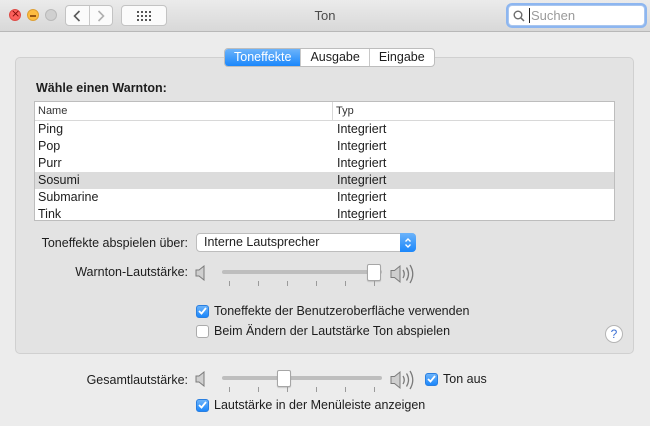 This screenshot has height=426, width=650. I want to click on tab-bar: Toneffekte Ausgabe Eingabe, so click(329, 57).